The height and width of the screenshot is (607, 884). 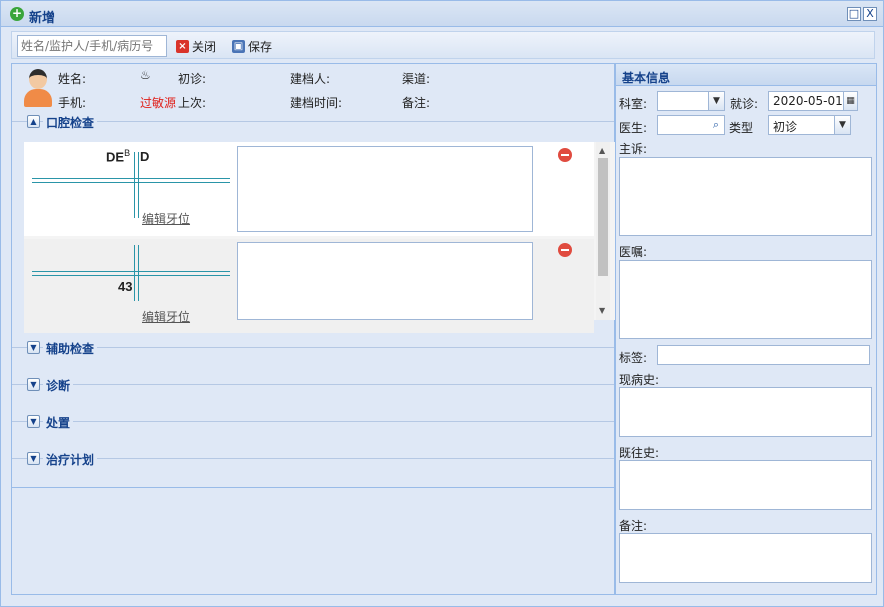 I want to click on close-icon: ×, so click(x=182, y=46).